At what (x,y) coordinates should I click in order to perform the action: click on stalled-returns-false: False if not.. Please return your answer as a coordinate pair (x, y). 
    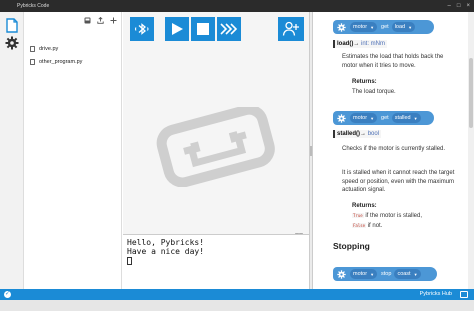
    Looking at the image, I should click on (367, 226).